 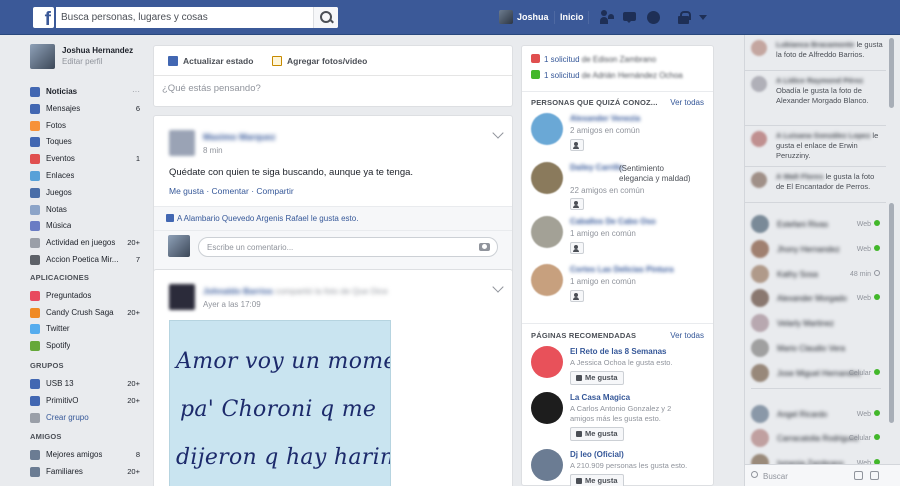 I want to click on privacy-lock-icon, so click(x=685, y=17).